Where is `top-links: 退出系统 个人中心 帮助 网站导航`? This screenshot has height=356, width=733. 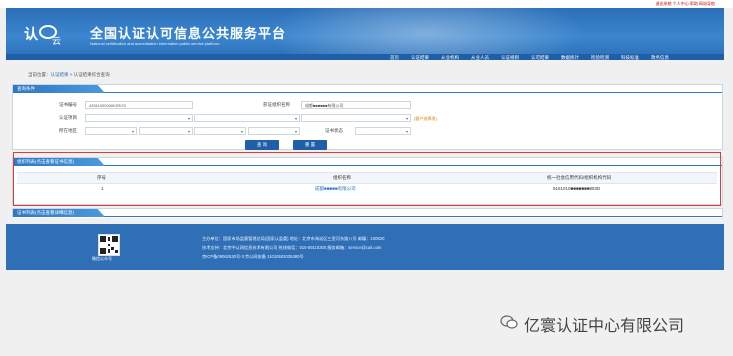 top-links: 退出系统 个人中心 帮助 网站导航 is located at coordinates (685, 4).